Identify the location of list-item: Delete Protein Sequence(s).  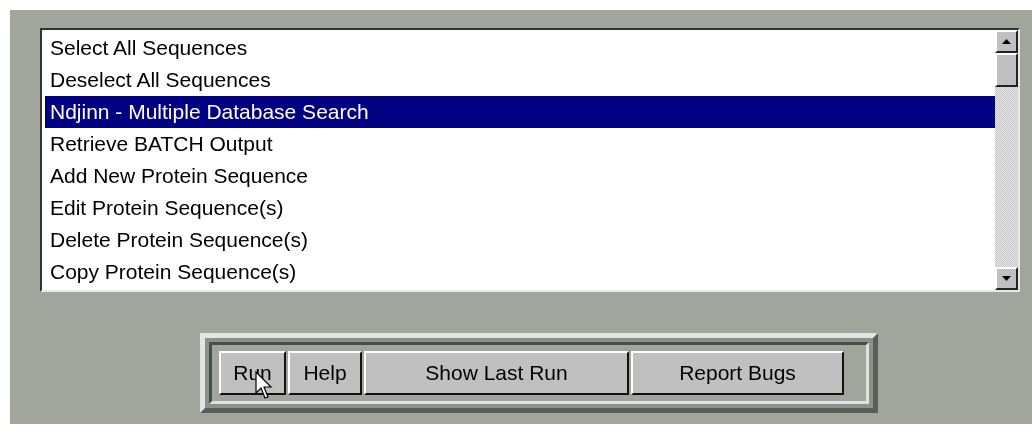
(520, 240).